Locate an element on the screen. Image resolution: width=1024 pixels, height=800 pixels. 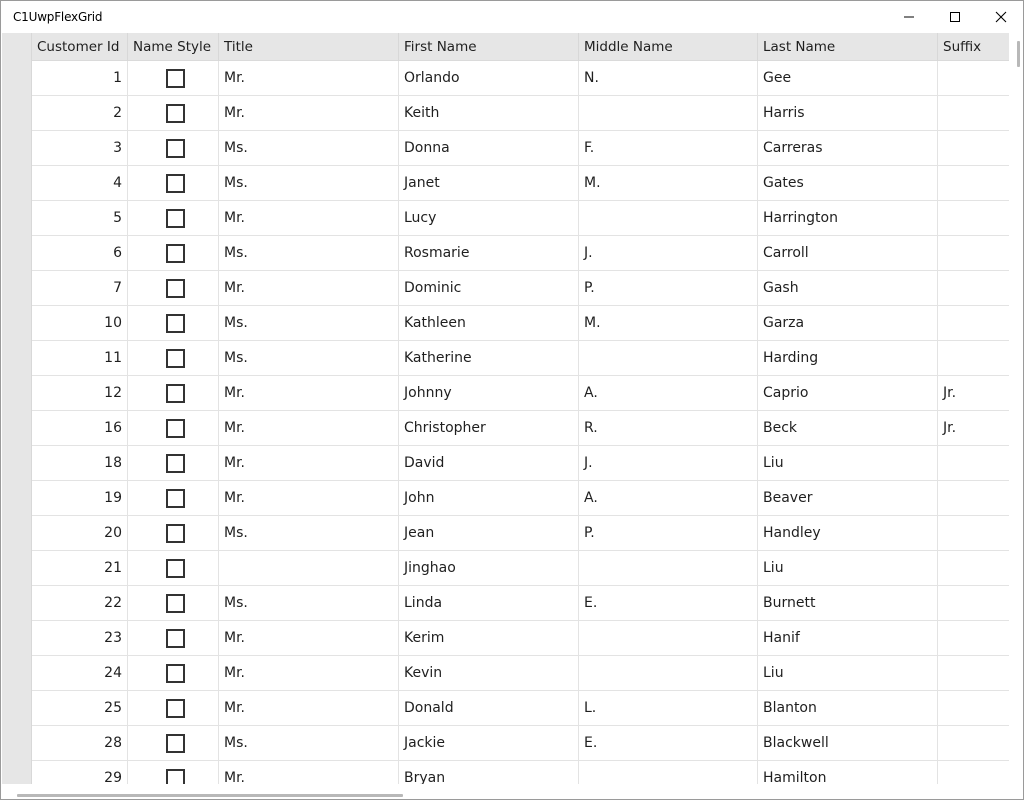
cell-customer-id: 29 is located at coordinates (80, 772).